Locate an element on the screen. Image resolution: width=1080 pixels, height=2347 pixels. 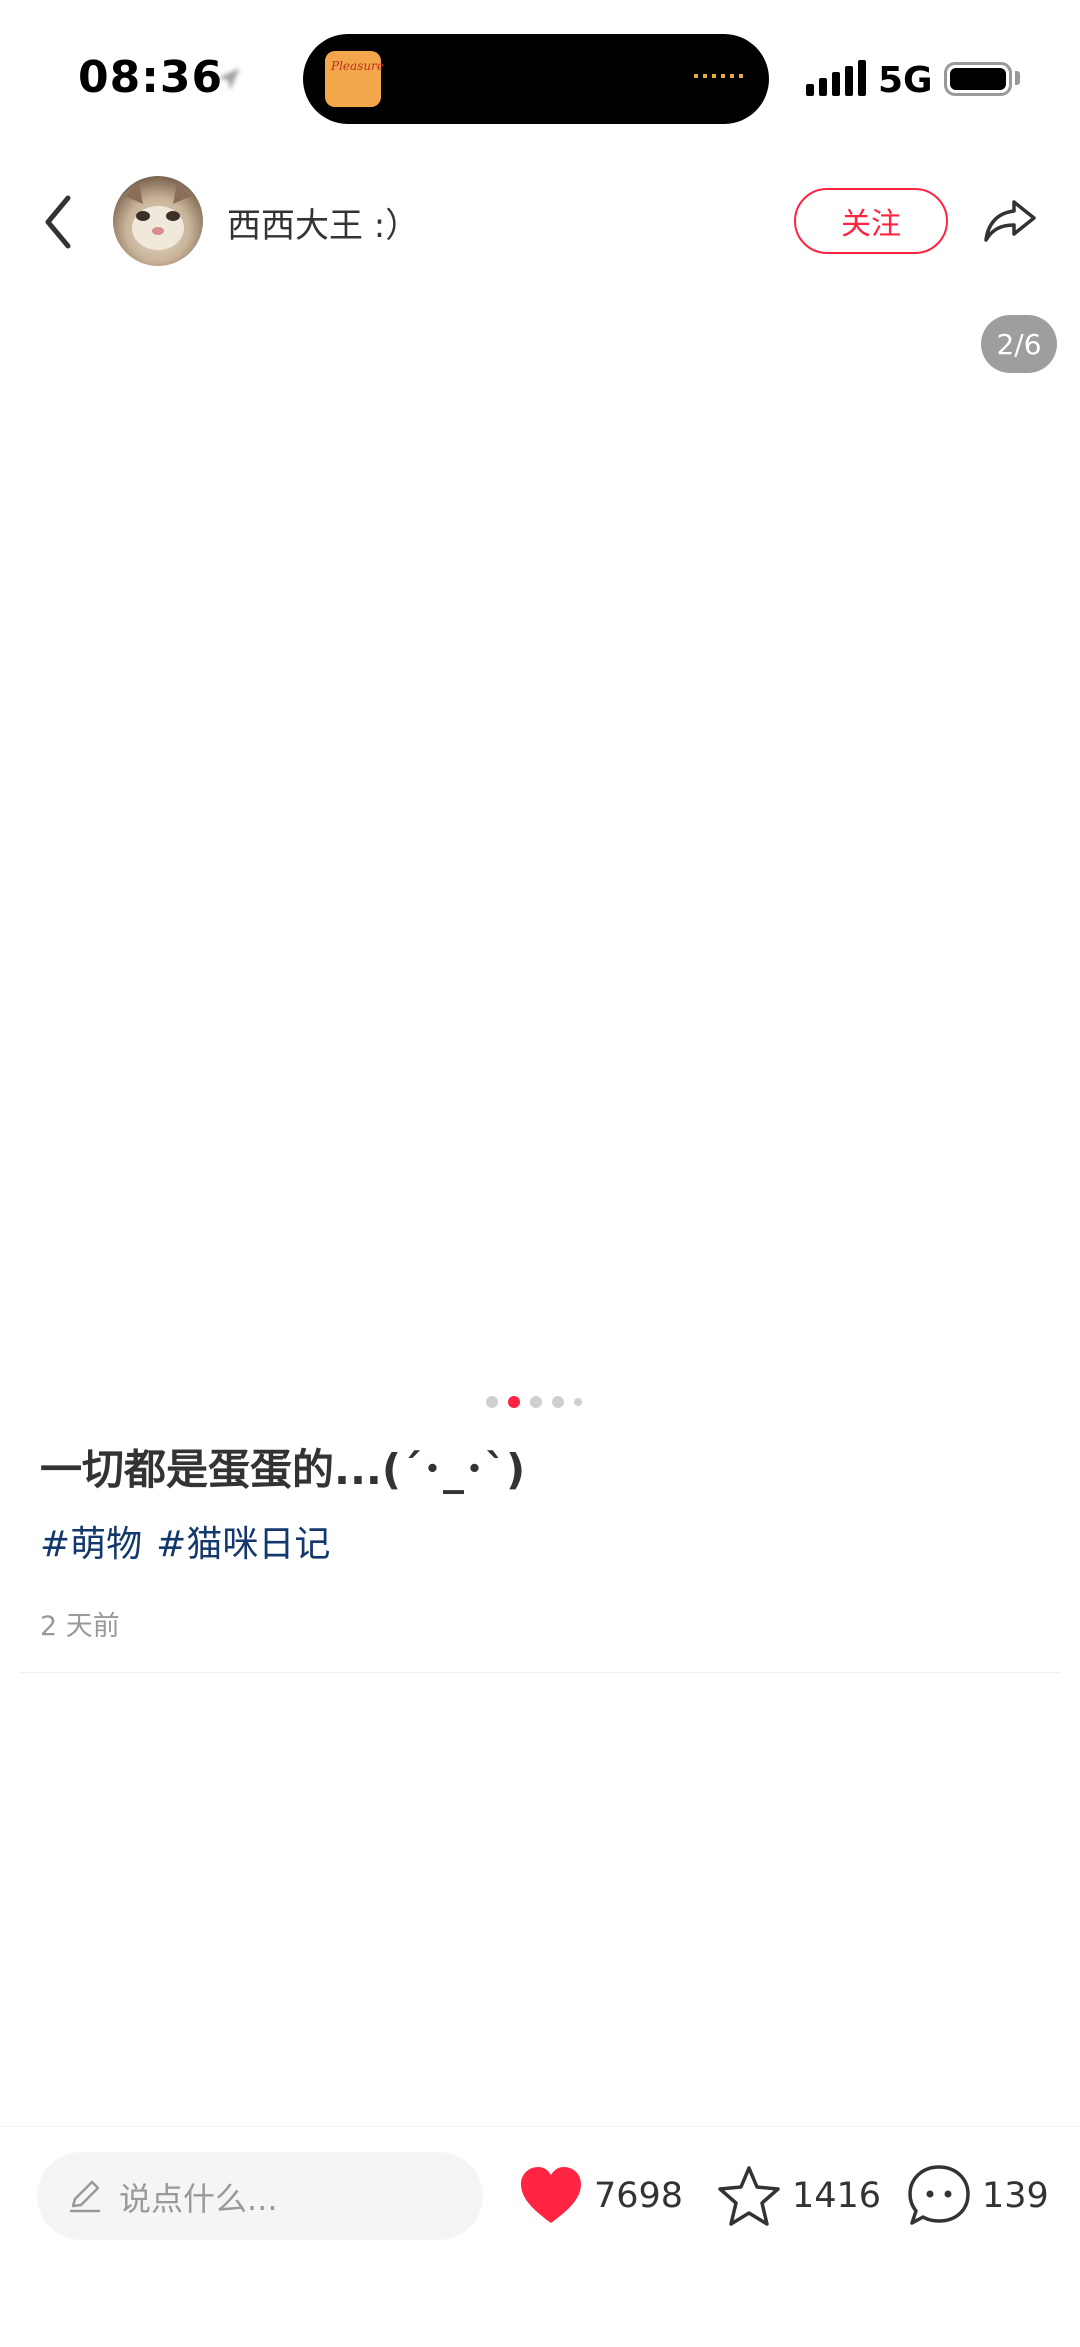
back-icon is located at coordinates (60, 222).